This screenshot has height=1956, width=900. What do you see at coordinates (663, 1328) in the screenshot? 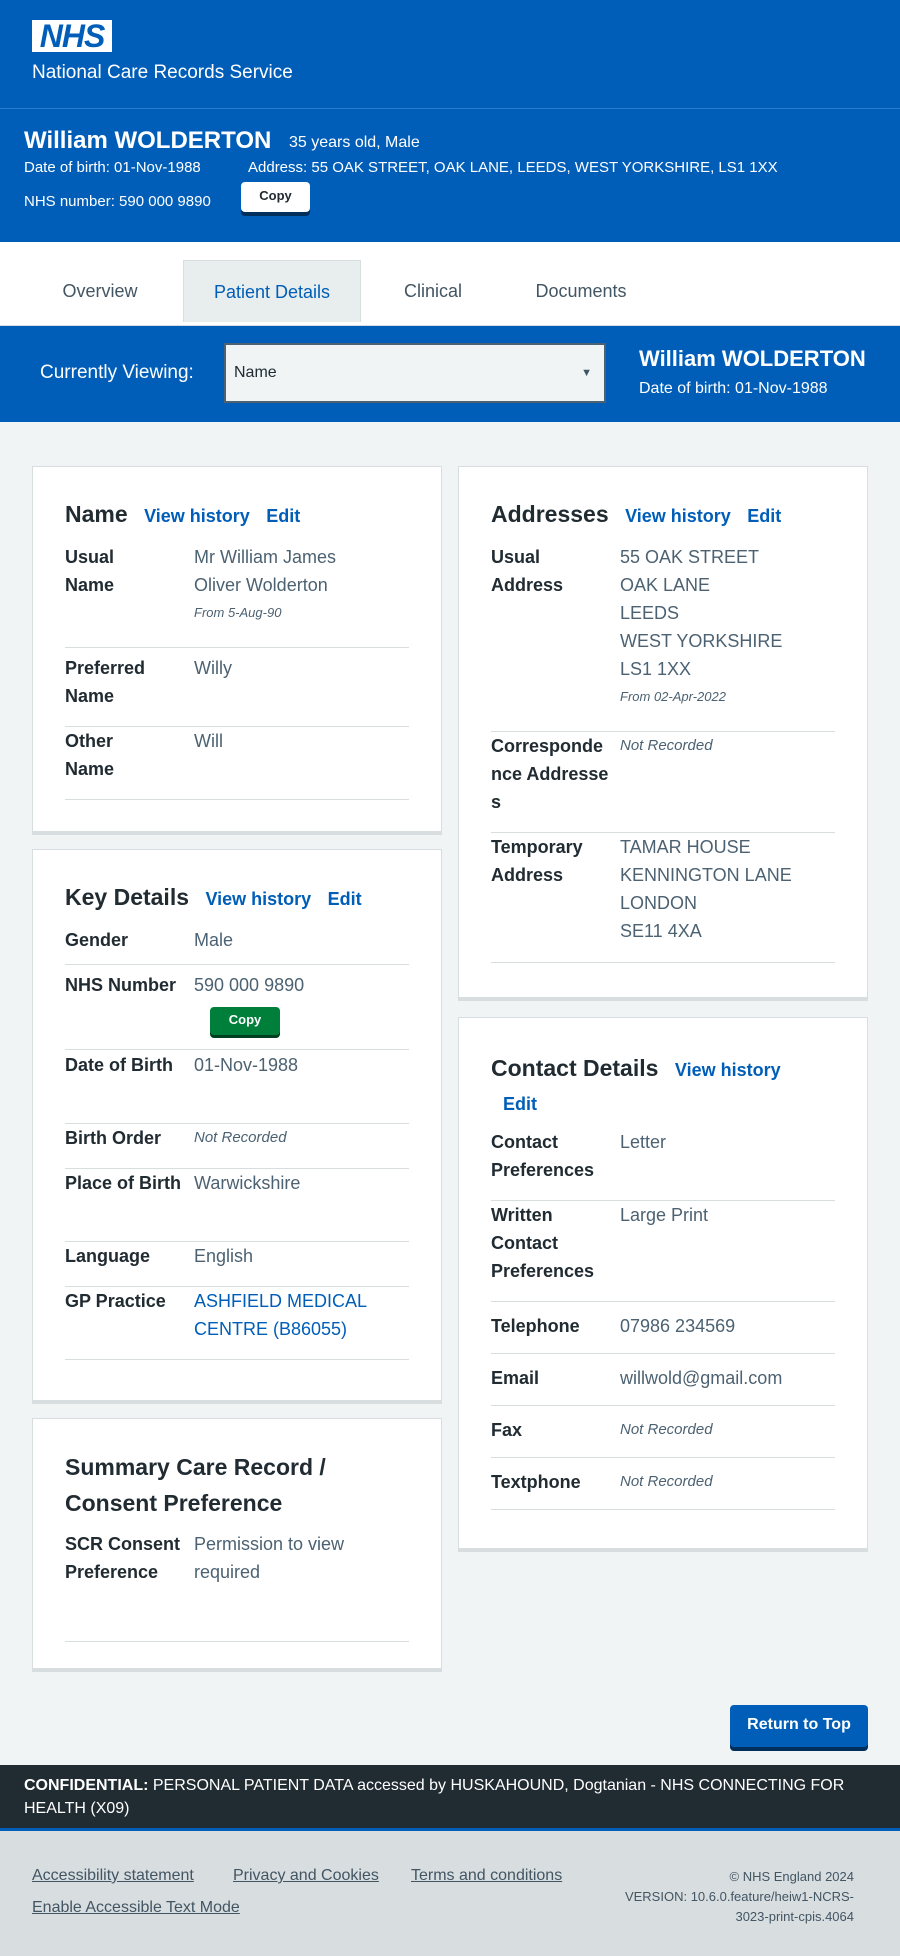
I see `detail-row: Telephone 07986 234569` at bounding box center [663, 1328].